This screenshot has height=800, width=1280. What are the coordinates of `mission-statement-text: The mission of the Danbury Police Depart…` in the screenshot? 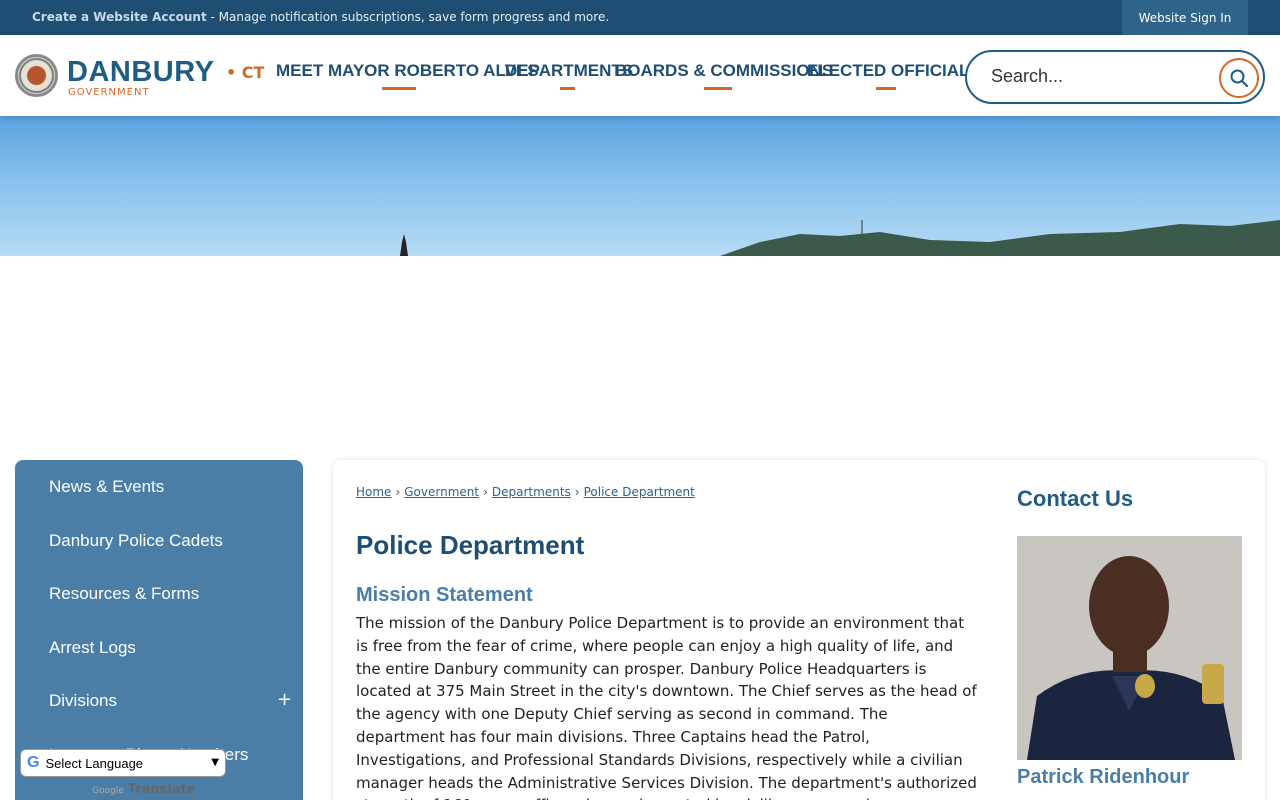 It's located at (666, 707).